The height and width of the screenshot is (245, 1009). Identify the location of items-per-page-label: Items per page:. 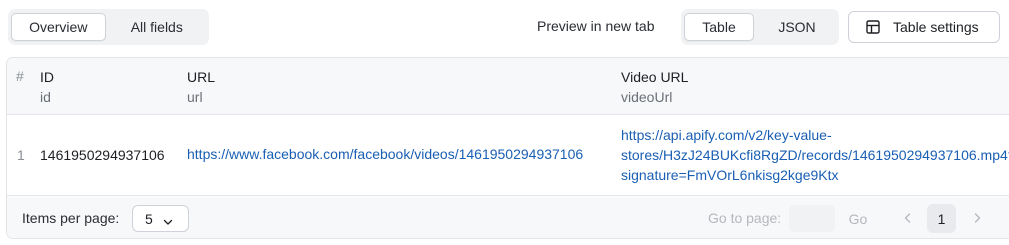
(71, 218).